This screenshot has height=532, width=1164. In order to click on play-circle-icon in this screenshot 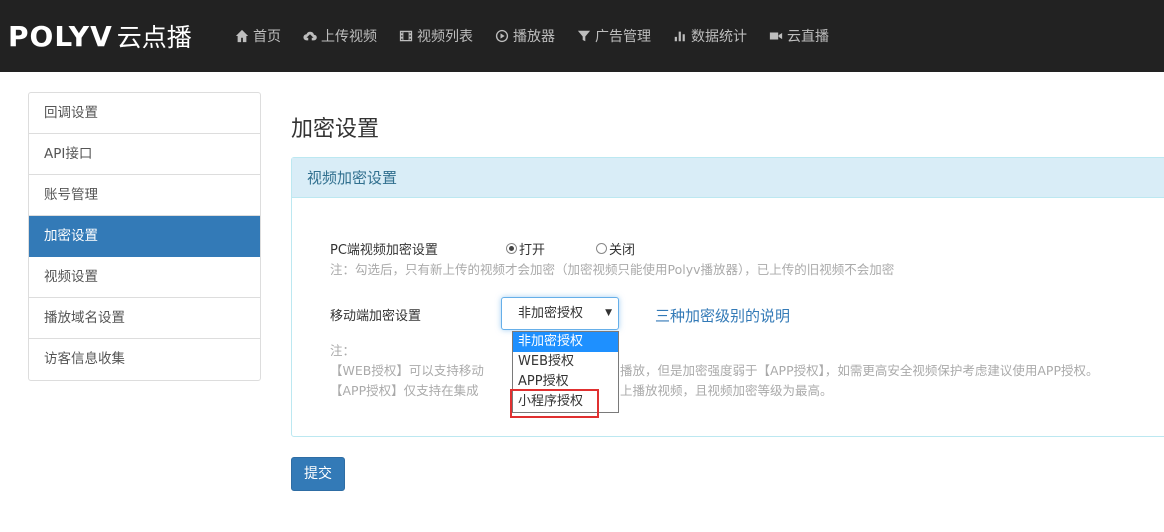, I will do `click(502, 36)`.